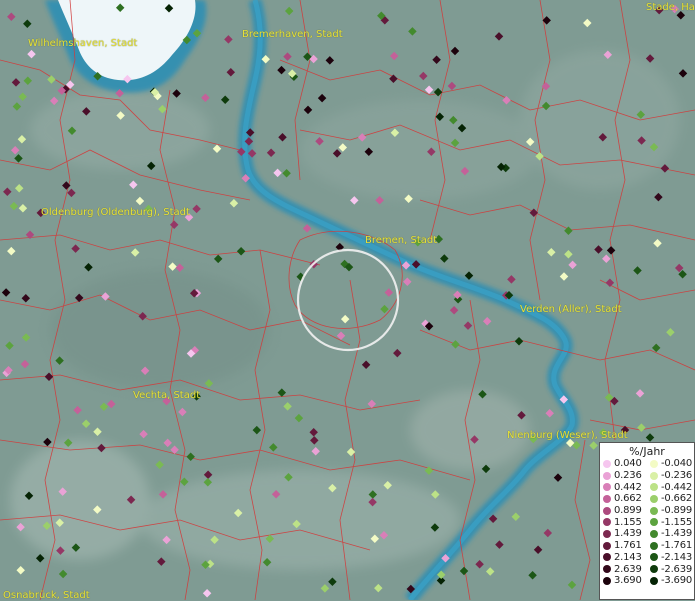  I want to click on legend-entry-negative: -0.040, so click(670, 463).